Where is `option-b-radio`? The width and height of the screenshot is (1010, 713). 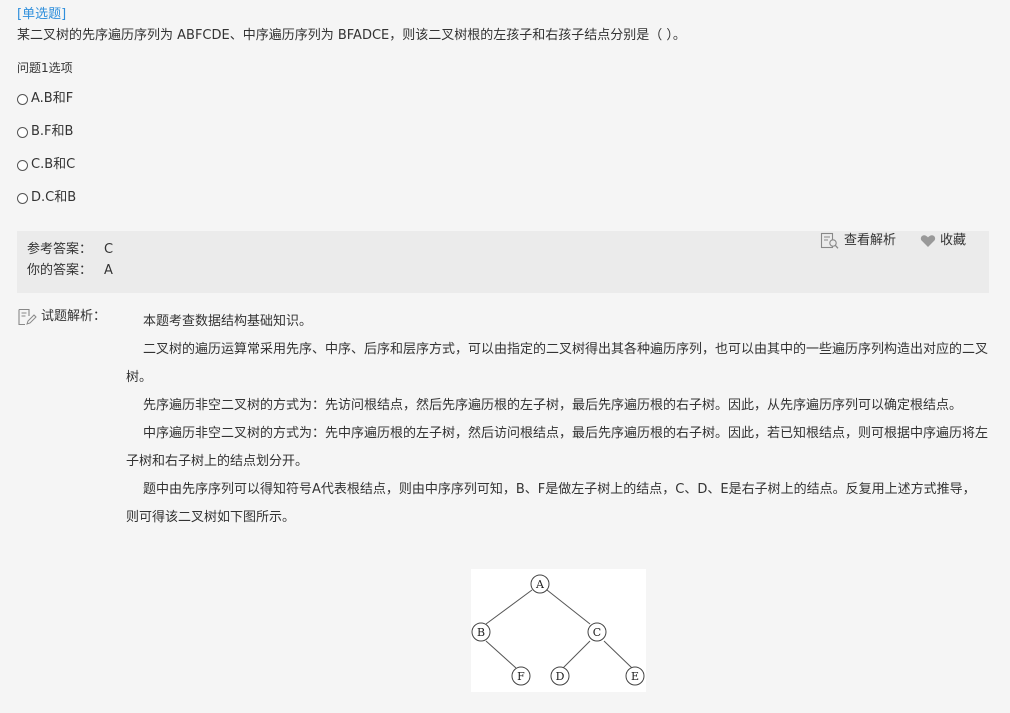
option-b-radio is located at coordinates (22, 132).